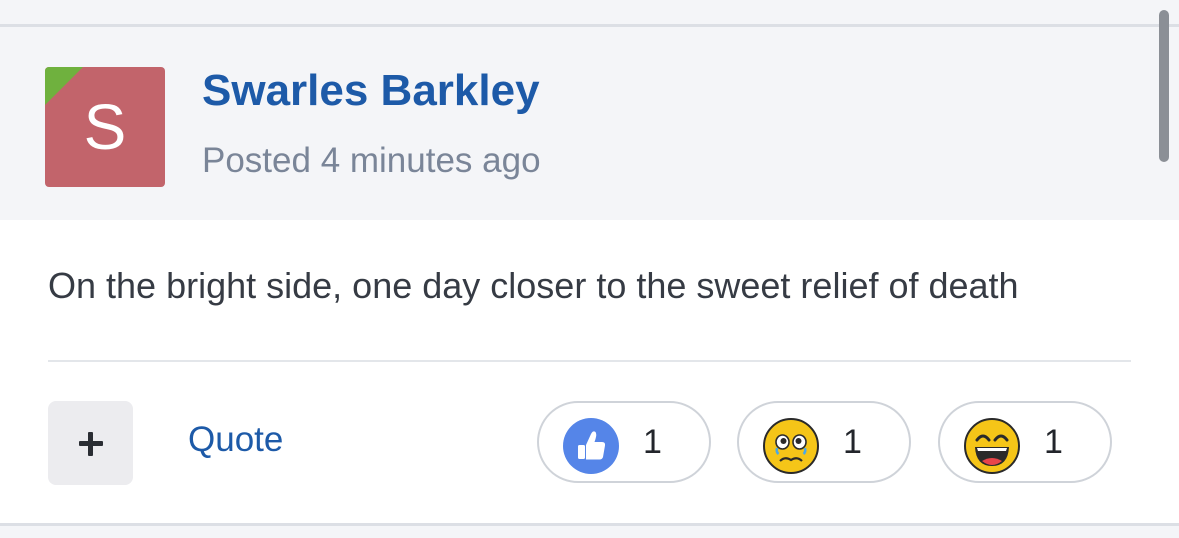 Image resolution: width=1179 pixels, height=538 pixels. What do you see at coordinates (1164, 86) in the screenshot?
I see `scrollbar` at bounding box center [1164, 86].